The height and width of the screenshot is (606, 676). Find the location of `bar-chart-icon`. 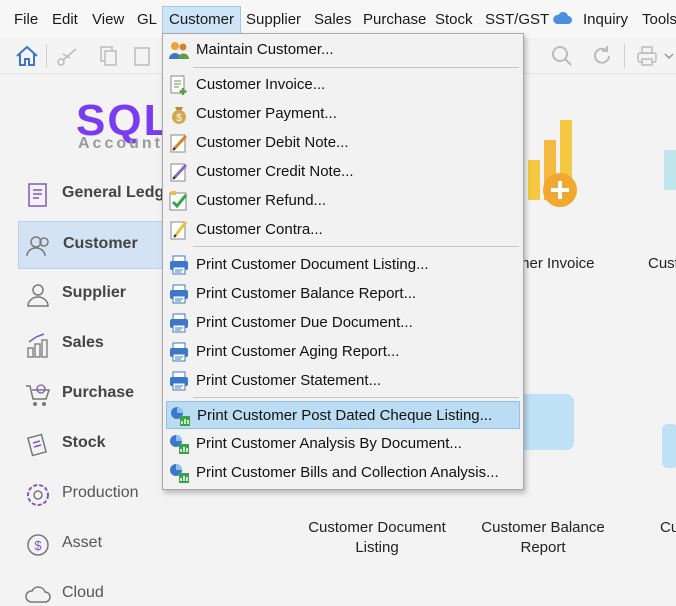

bar-chart-icon is located at coordinates (37, 345).